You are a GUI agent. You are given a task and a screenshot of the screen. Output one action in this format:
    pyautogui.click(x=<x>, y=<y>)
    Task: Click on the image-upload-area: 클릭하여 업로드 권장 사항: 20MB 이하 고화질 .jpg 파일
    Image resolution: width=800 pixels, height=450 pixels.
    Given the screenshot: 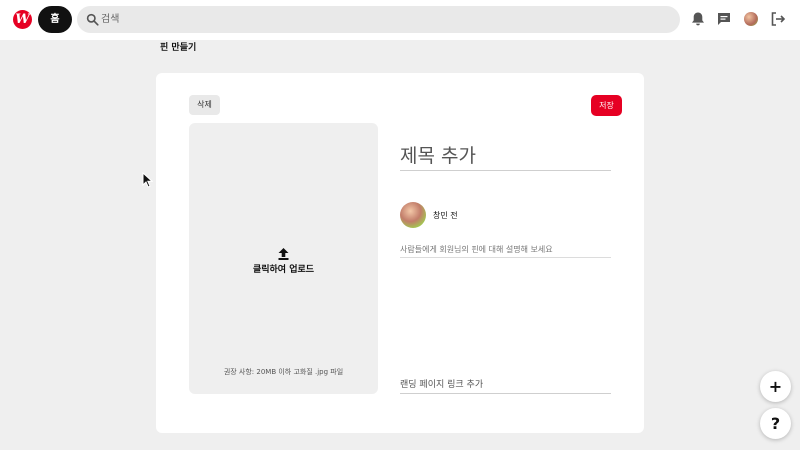 What is the action you would take?
    pyautogui.click(x=283, y=258)
    